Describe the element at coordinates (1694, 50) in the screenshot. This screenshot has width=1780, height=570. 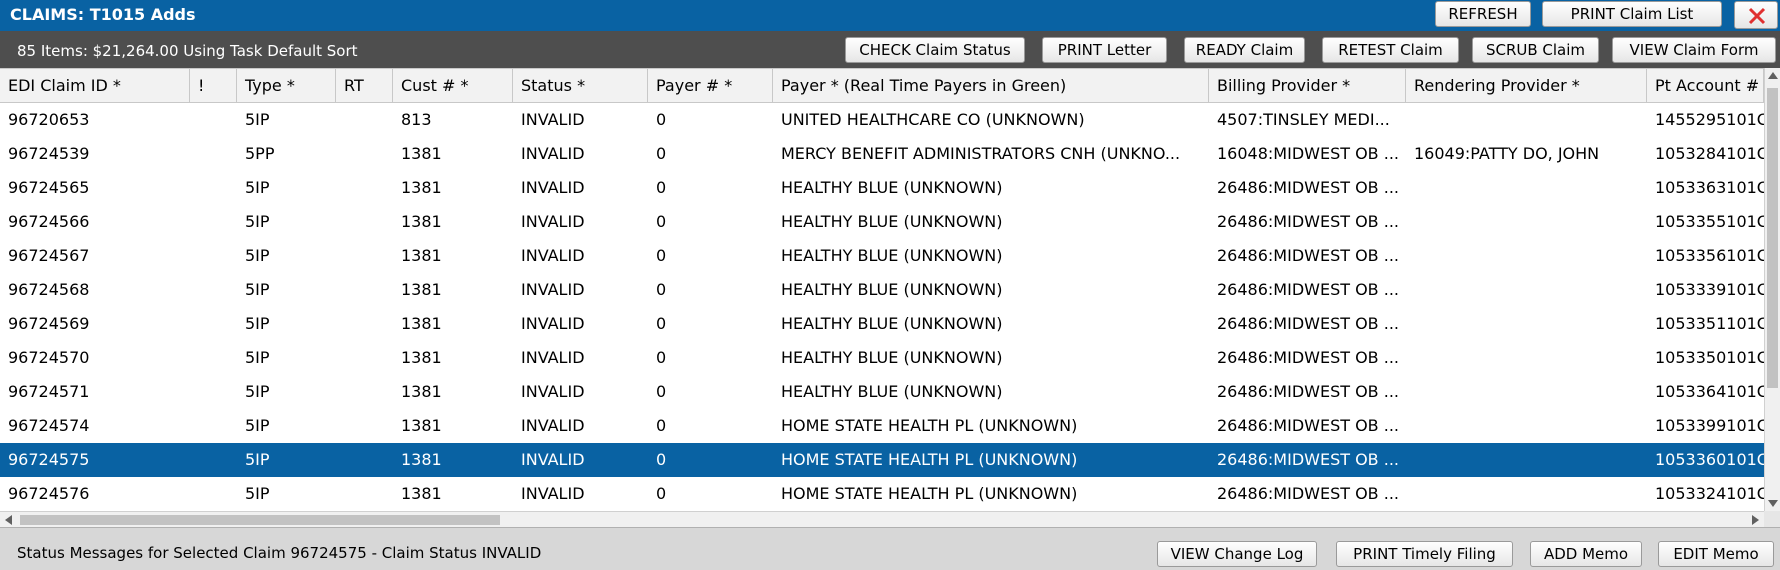
I see `view-claim-form-button: VIEW Claim Form` at that location.